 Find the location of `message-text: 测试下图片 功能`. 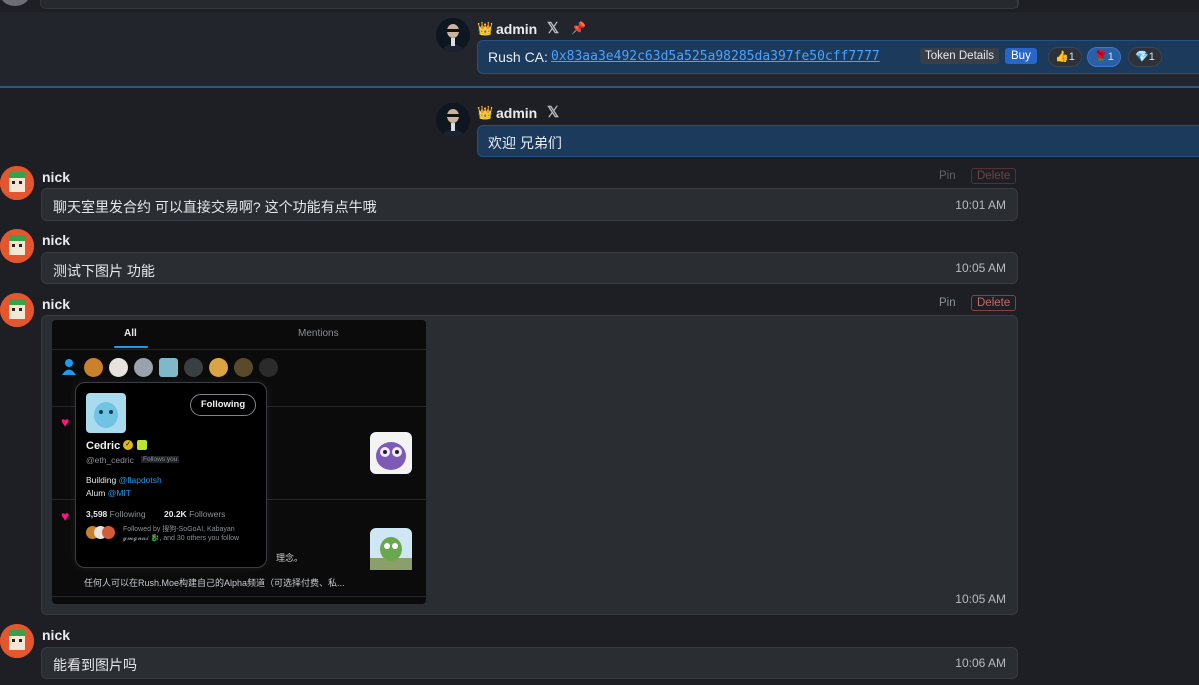

message-text: 测试下图片 功能 is located at coordinates (104, 271).